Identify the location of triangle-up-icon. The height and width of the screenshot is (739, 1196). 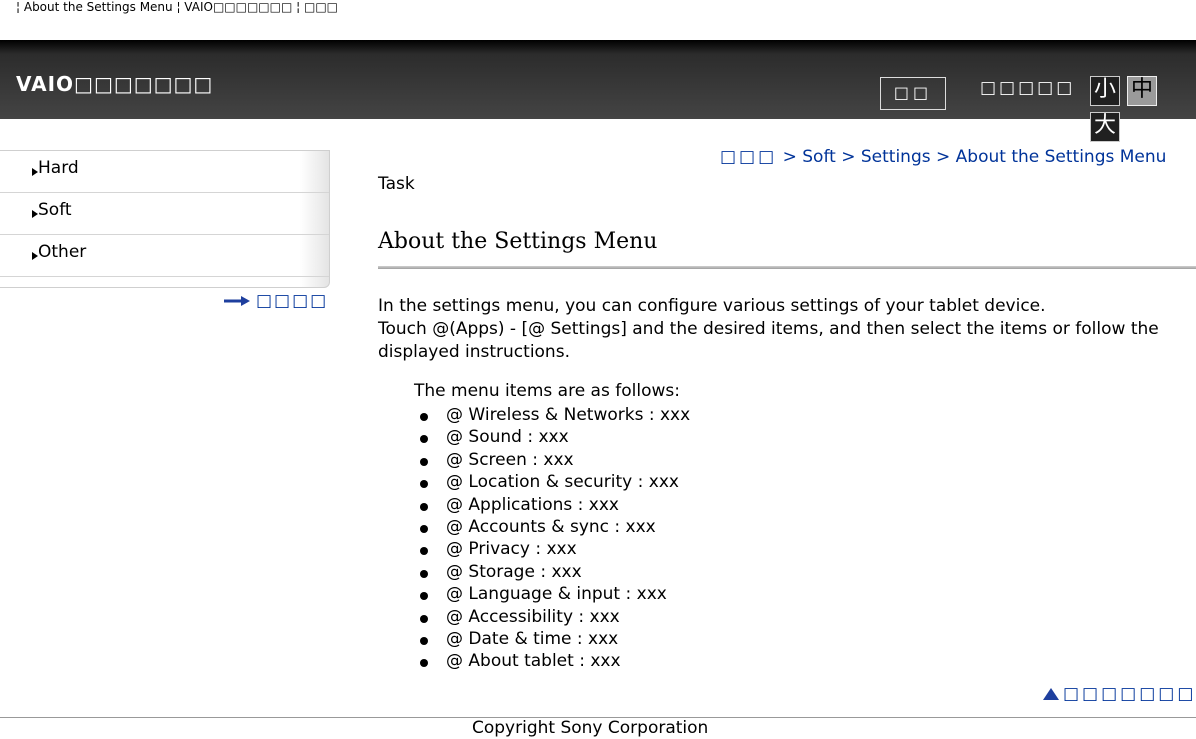
(1051, 694).